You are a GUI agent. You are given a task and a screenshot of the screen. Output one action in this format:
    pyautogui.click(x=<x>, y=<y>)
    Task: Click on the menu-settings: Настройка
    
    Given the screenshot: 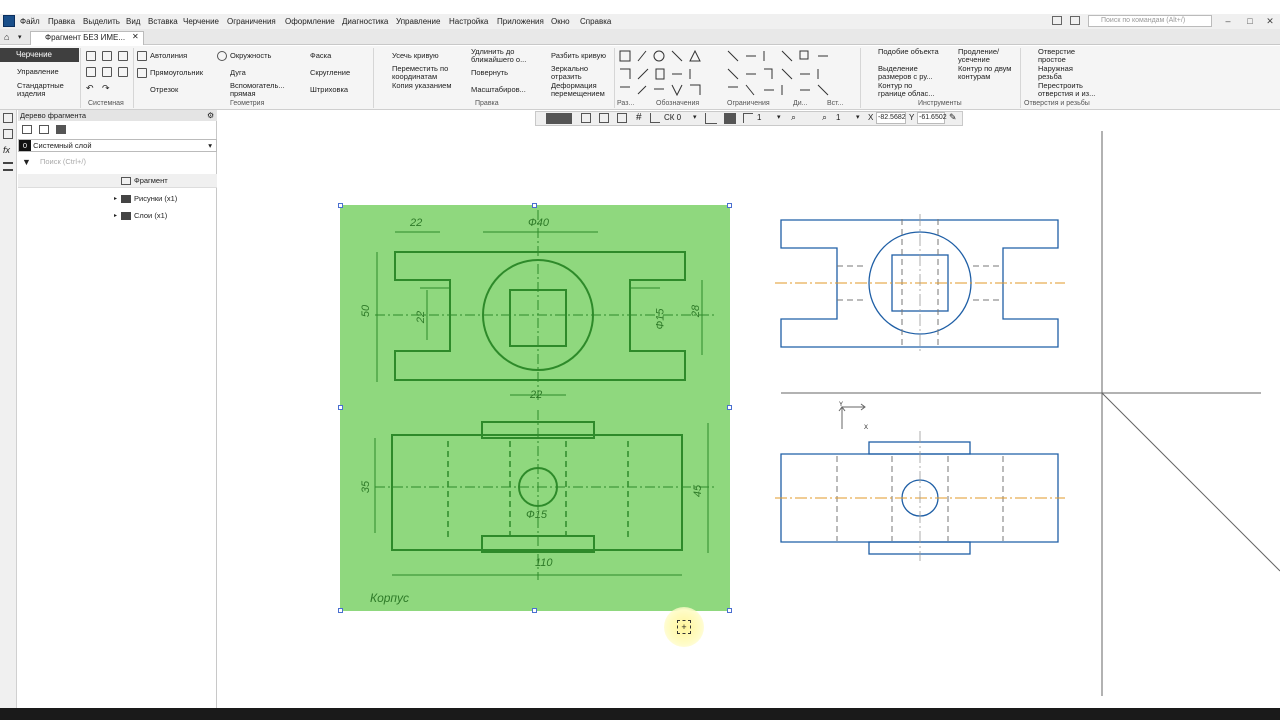 What is the action you would take?
    pyautogui.click(x=468, y=21)
    